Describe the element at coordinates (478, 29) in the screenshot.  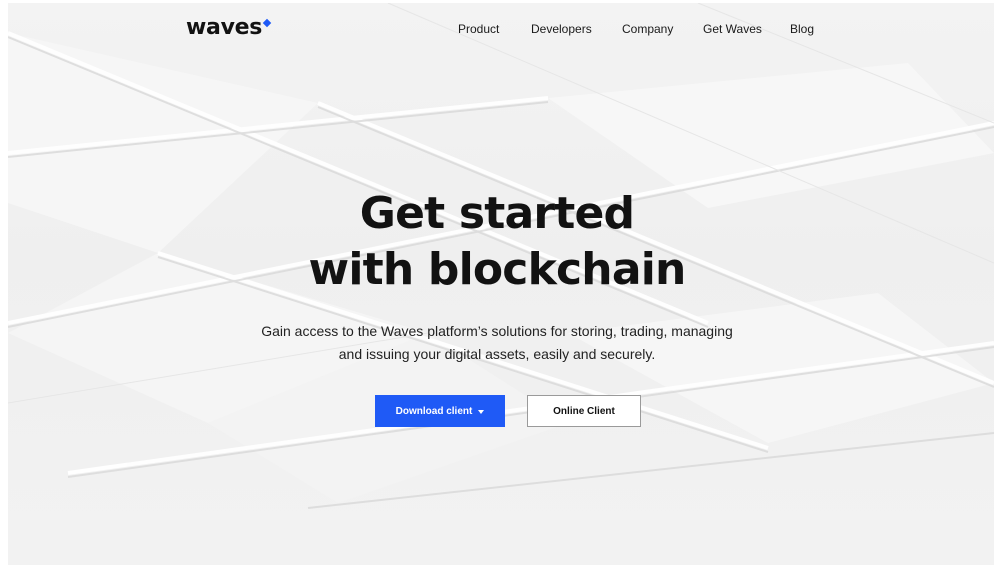
I see `nav-product: Product` at that location.